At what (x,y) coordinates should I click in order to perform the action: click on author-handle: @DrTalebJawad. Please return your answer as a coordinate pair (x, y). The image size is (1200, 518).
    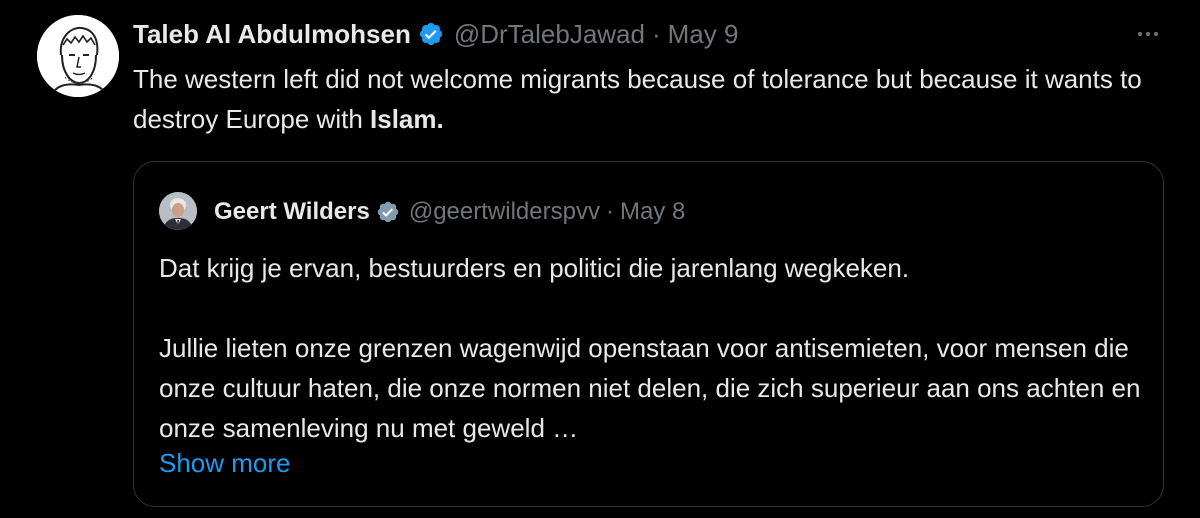
    Looking at the image, I should click on (549, 34).